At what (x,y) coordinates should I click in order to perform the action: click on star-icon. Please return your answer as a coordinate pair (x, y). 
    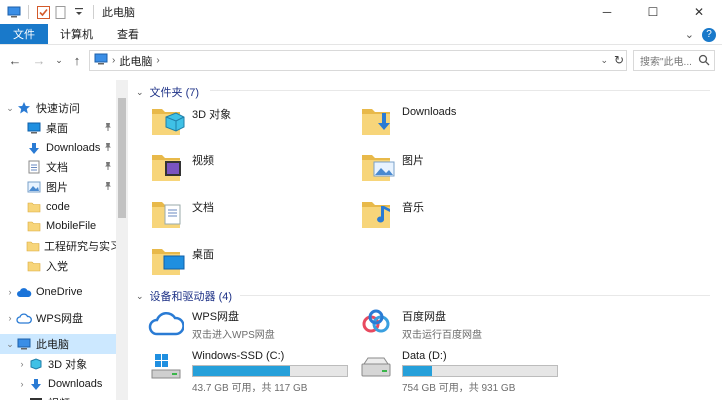
    Looking at the image, I should click on (24, 108).